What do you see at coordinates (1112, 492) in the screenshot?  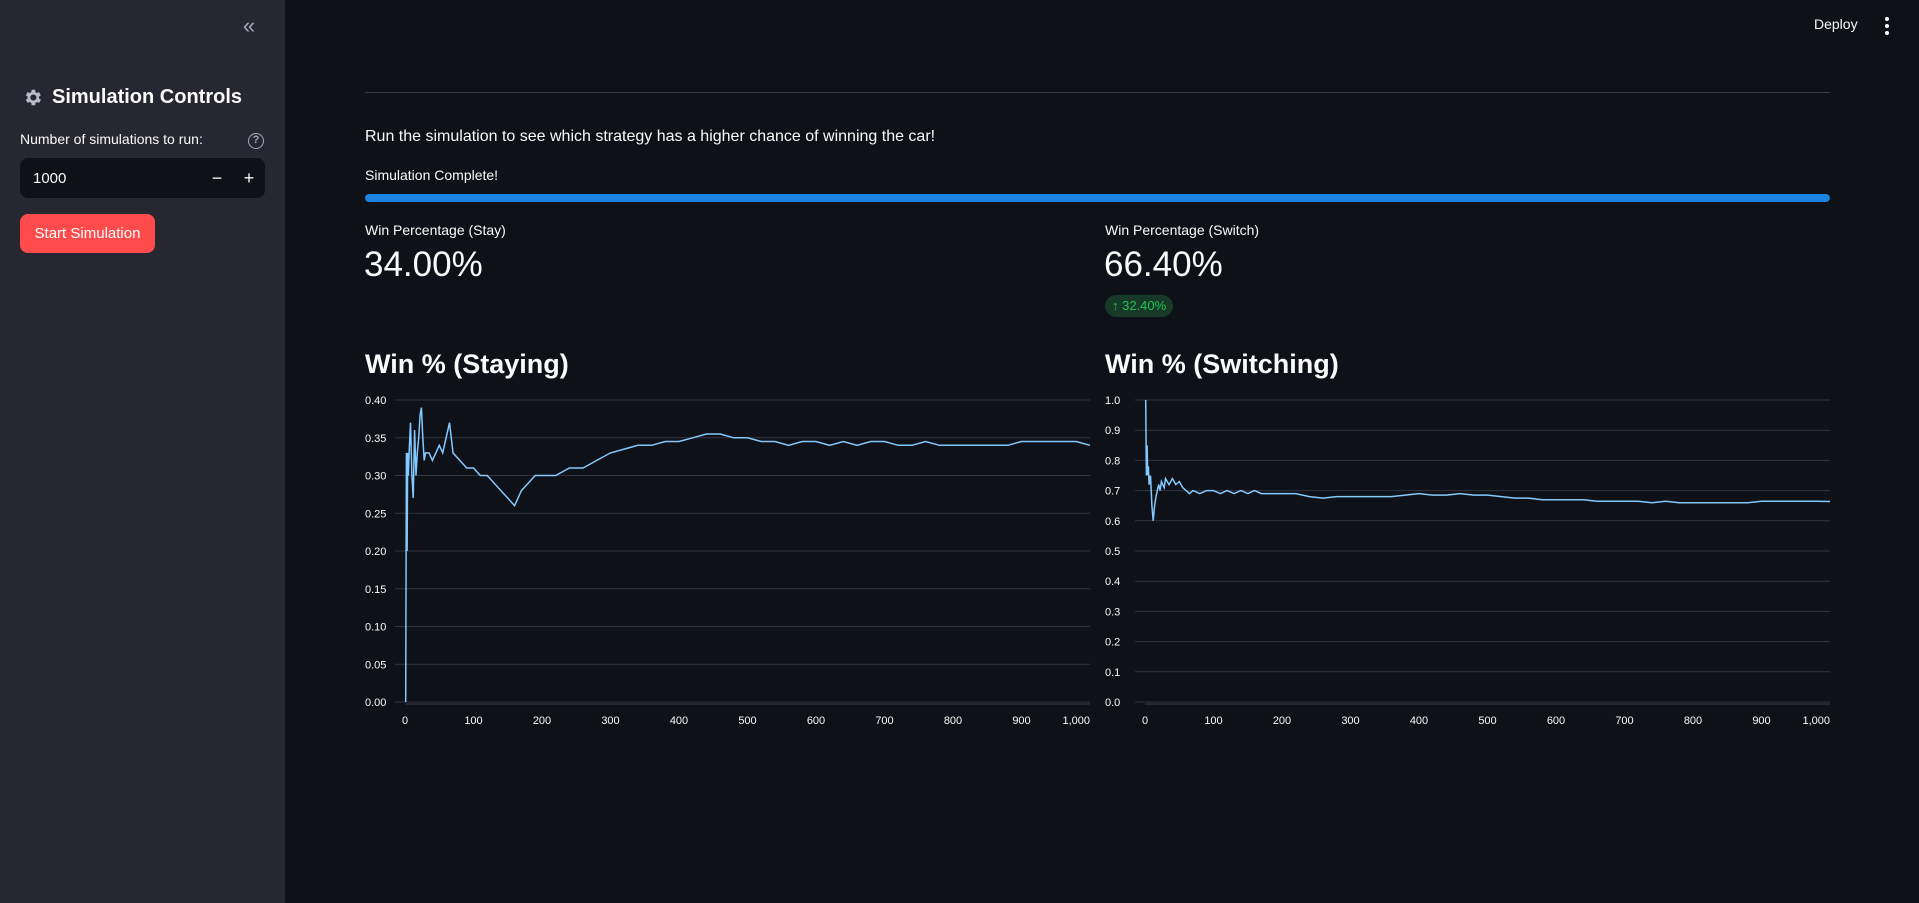 I see `y-tick-label: 0.7` at bounding box center [1112, 492].